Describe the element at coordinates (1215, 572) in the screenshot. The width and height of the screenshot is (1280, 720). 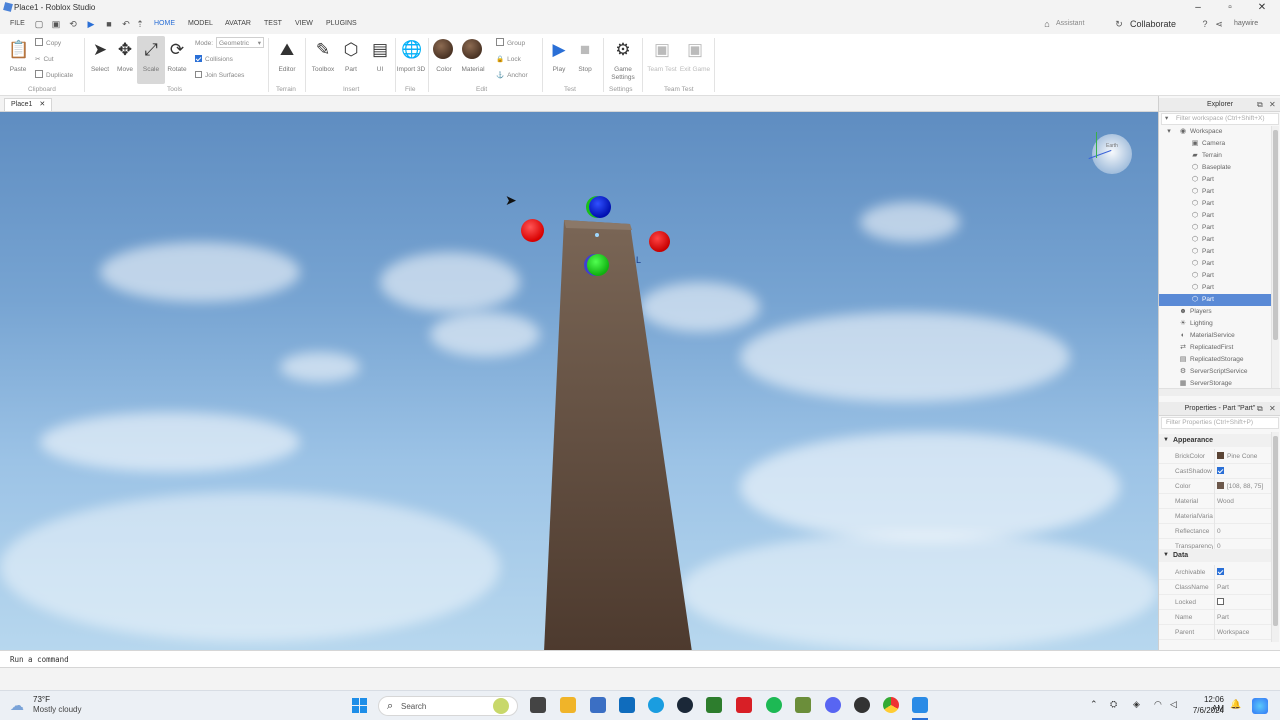
I see `property-row: Archivable` at that location.